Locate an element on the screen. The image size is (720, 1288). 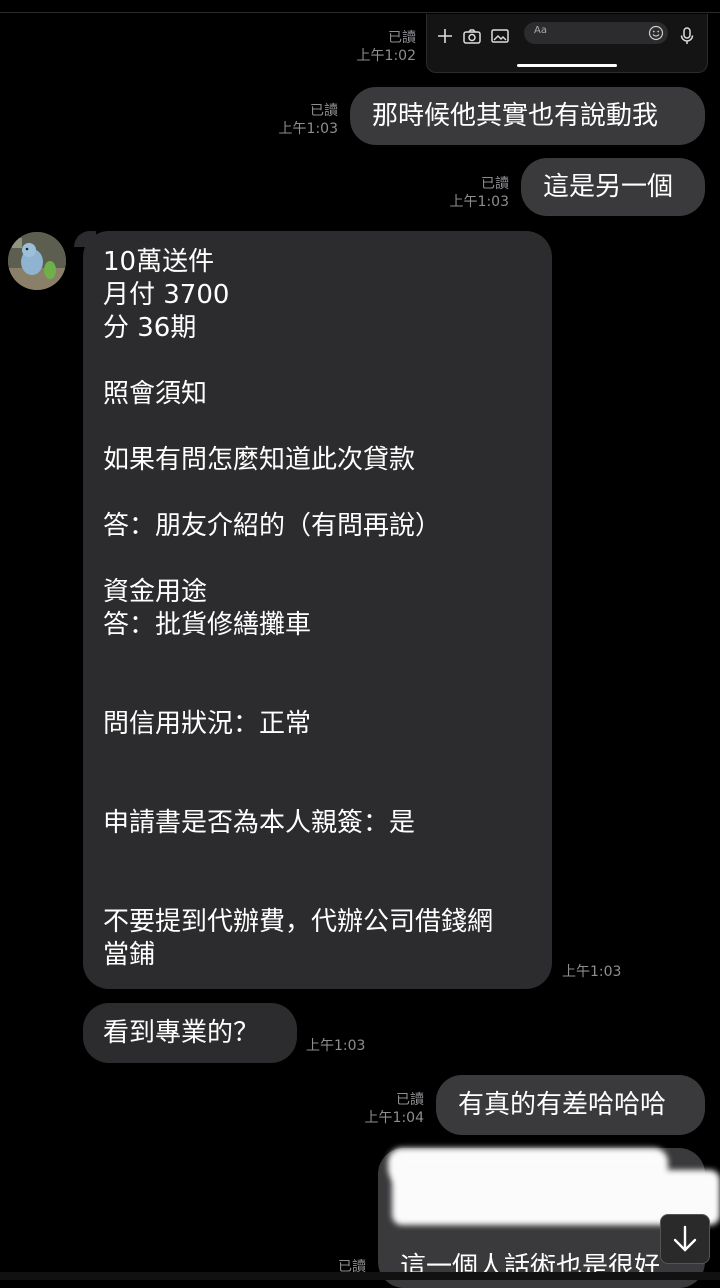
timestamp: 上午1:04 is located at coordinates (394, 1118).